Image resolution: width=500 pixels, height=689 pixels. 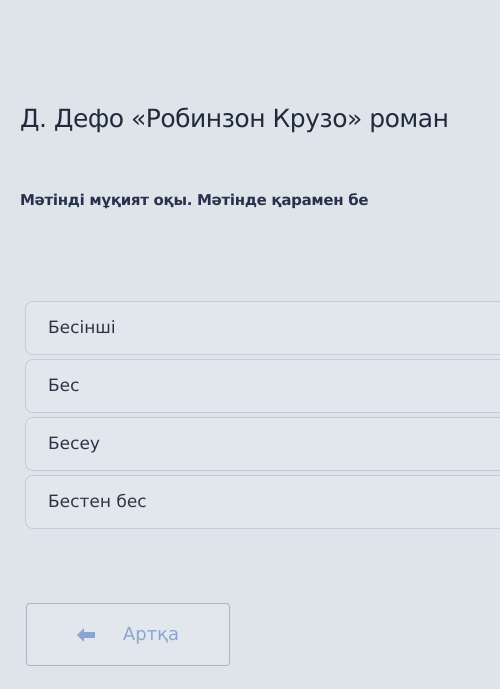 What do you see at coordinates (195, 200) in the screenshot?
I see `instruction-text: Мәтінді мұқият оқы. Мәтінде қарамен бе` at bounding box center [195, 200].